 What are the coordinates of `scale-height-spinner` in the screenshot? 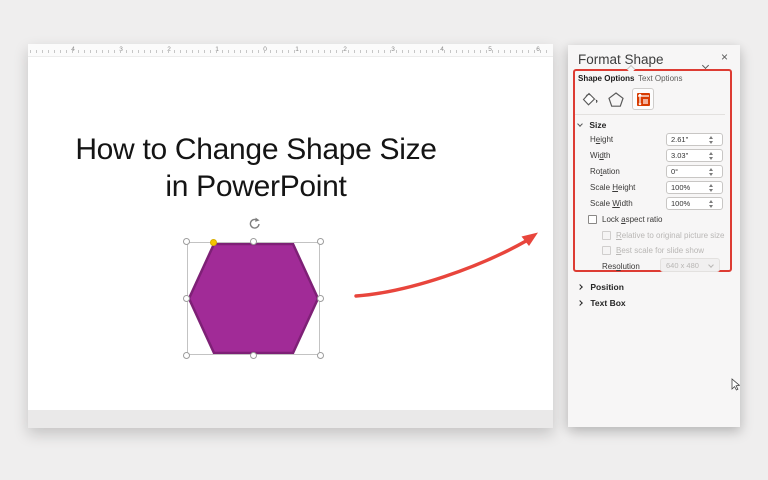 It's located at (711, 187).